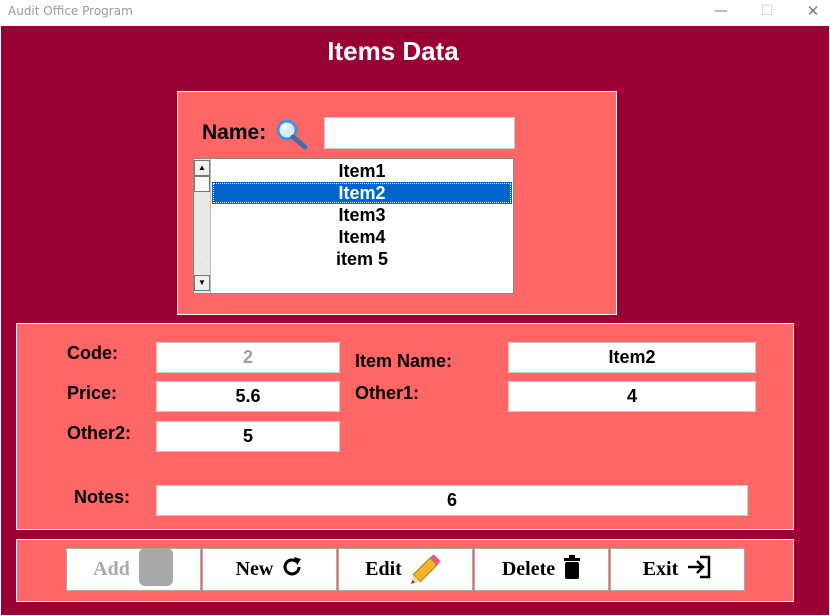 This screenshot has width=830, height=616. What do you see at coordinates (572, 569) in the screenshot?
I see `trash-icon` at bounding box center [572, 569].